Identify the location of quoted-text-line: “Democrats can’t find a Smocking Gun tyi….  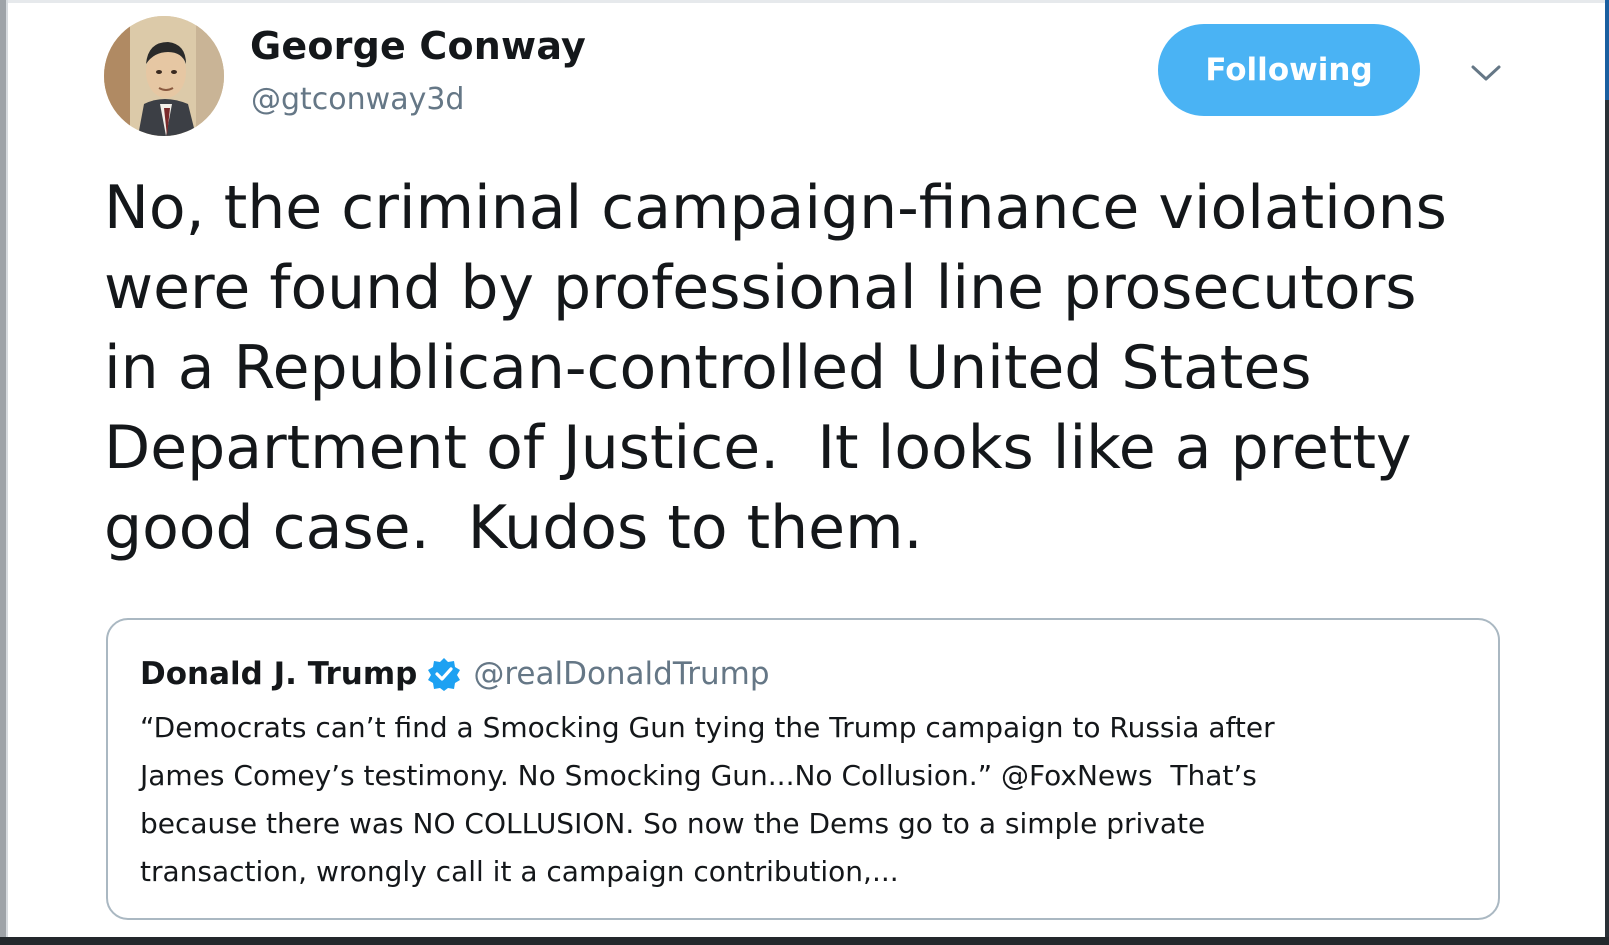
(707, 727).